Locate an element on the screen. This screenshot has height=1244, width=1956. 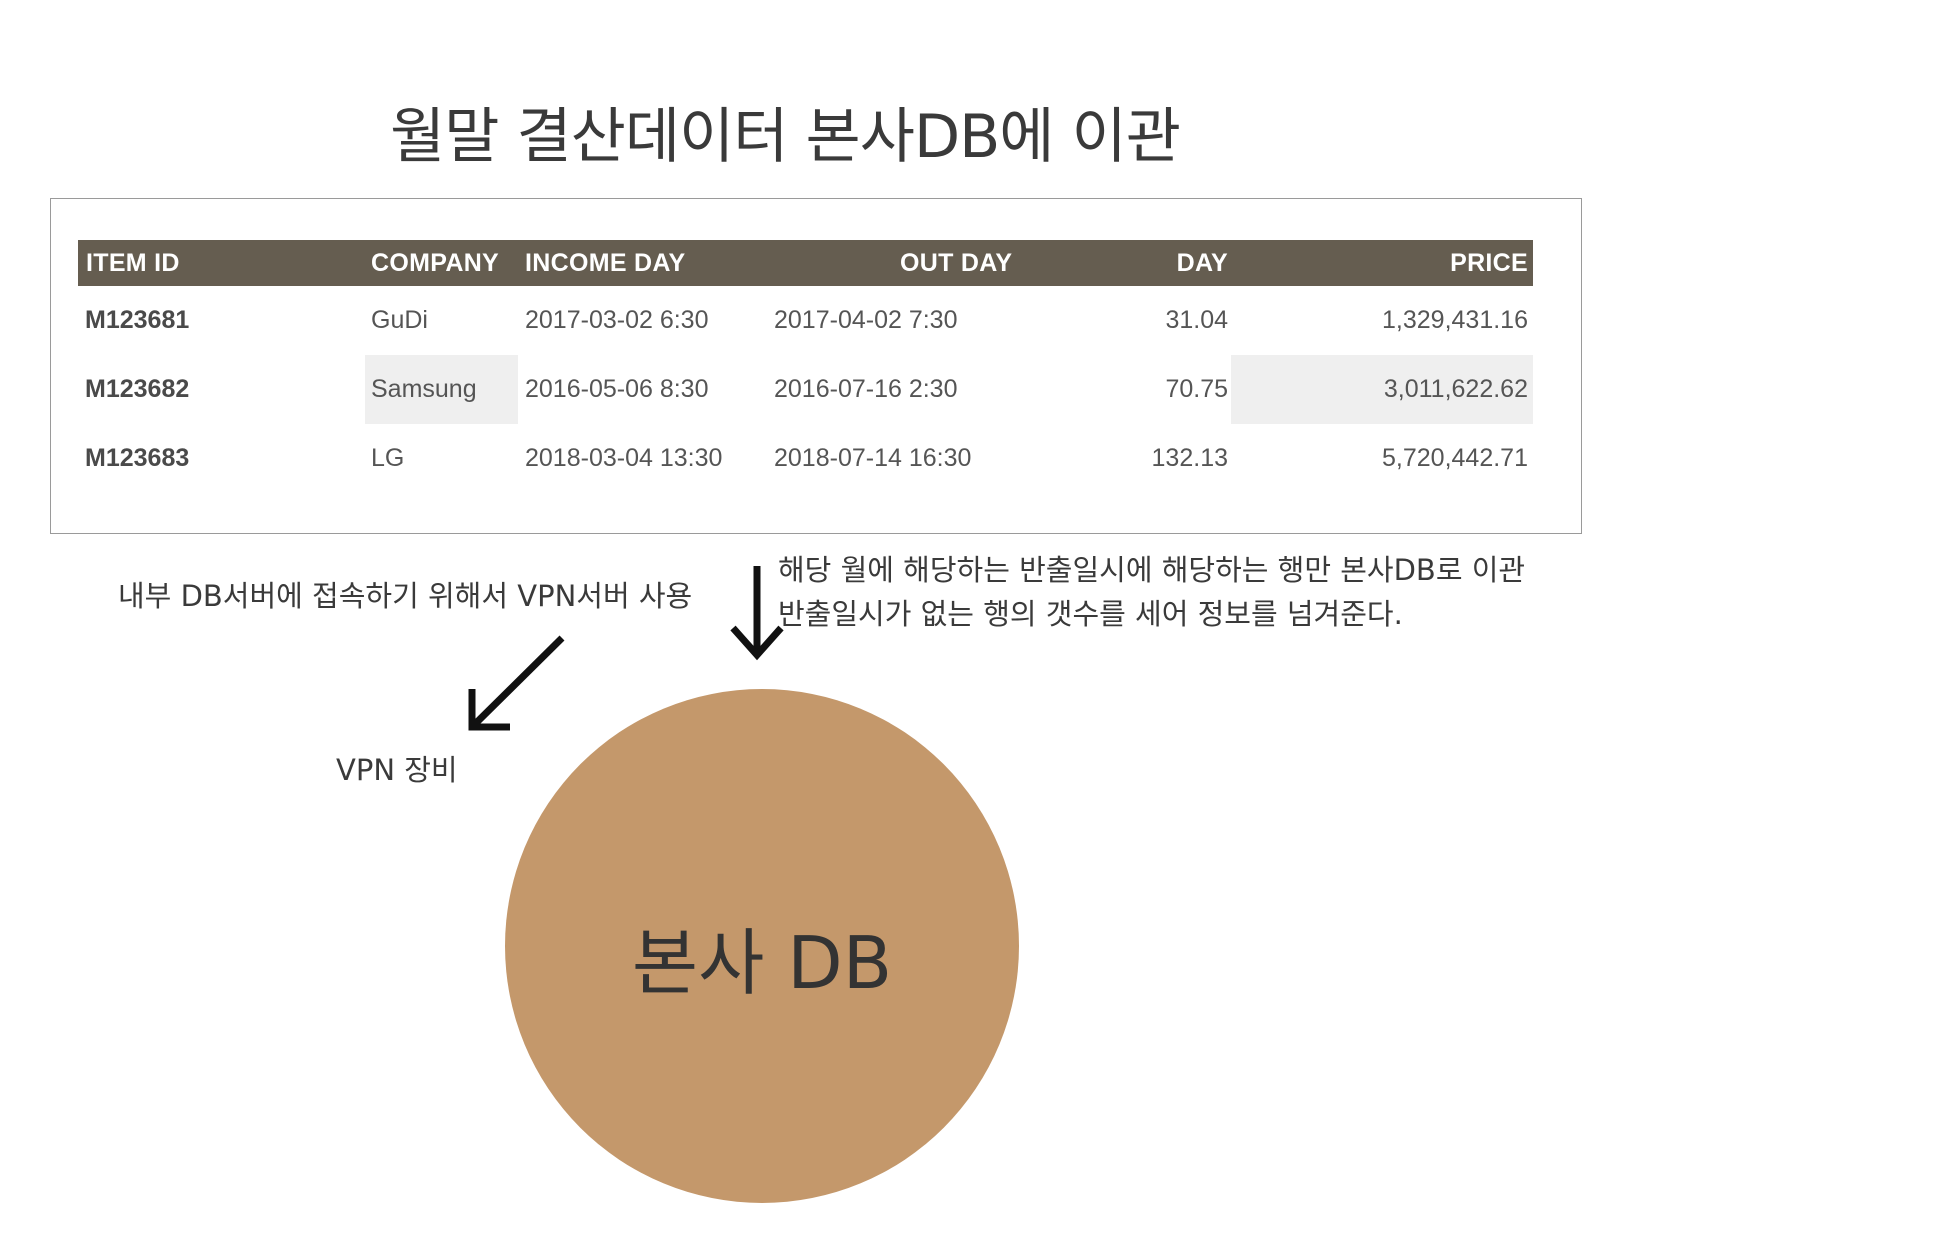
arrow-to-db is located at coordinates (757, 613).